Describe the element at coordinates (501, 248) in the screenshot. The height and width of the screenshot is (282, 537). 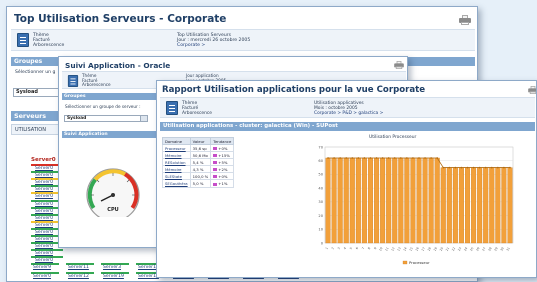
I see `x-tick-label: 30` at that location.